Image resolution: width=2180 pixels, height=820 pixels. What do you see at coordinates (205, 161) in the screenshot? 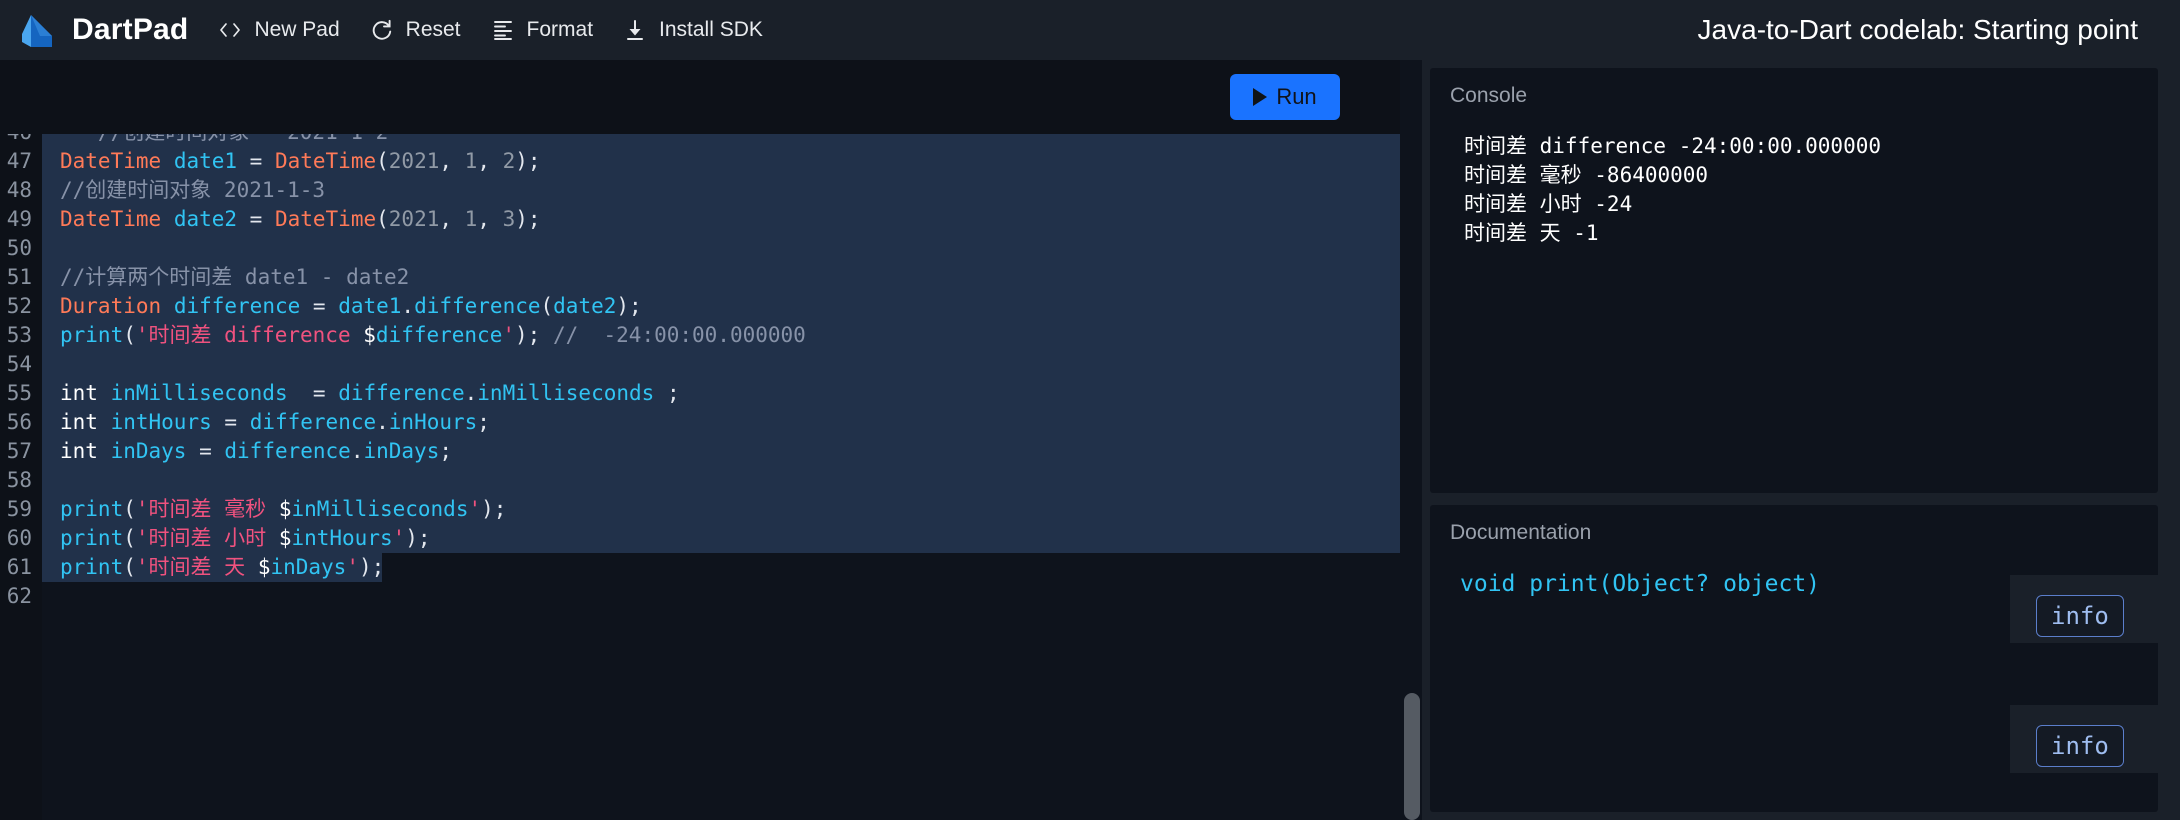
I see `code-token: date1` at bounding box center [205, 161].